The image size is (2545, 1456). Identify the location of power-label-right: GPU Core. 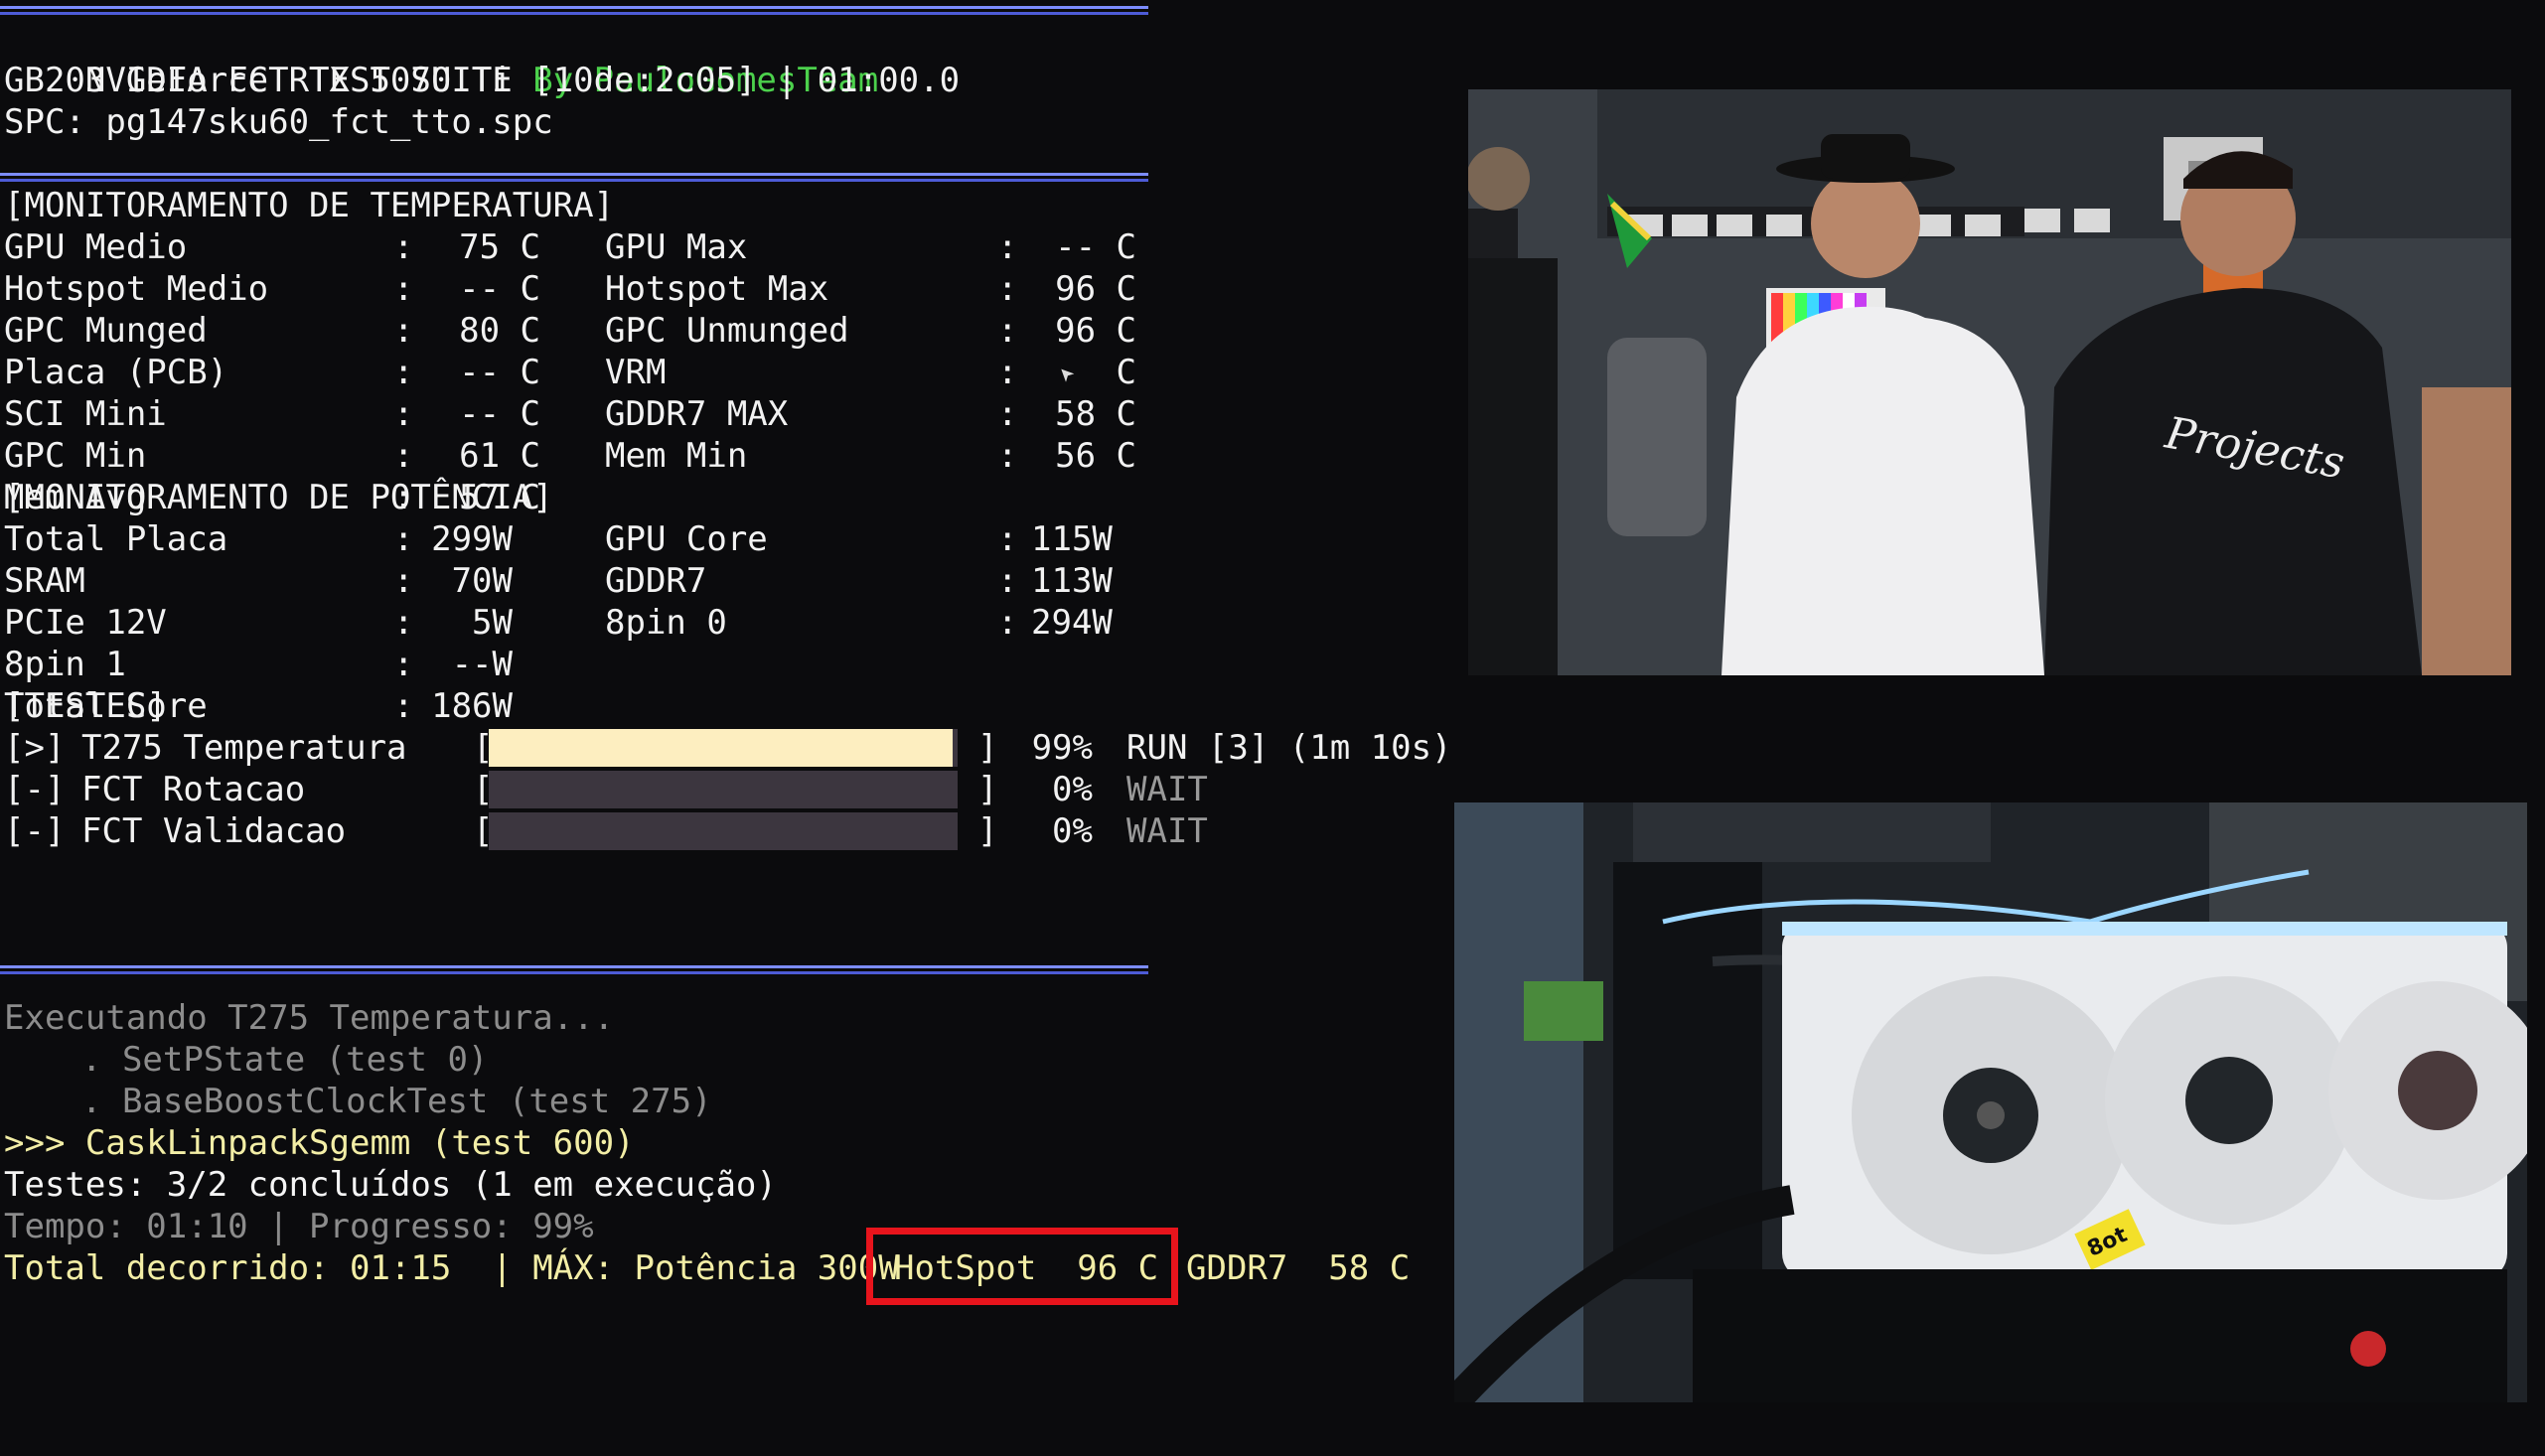
(686, 539).